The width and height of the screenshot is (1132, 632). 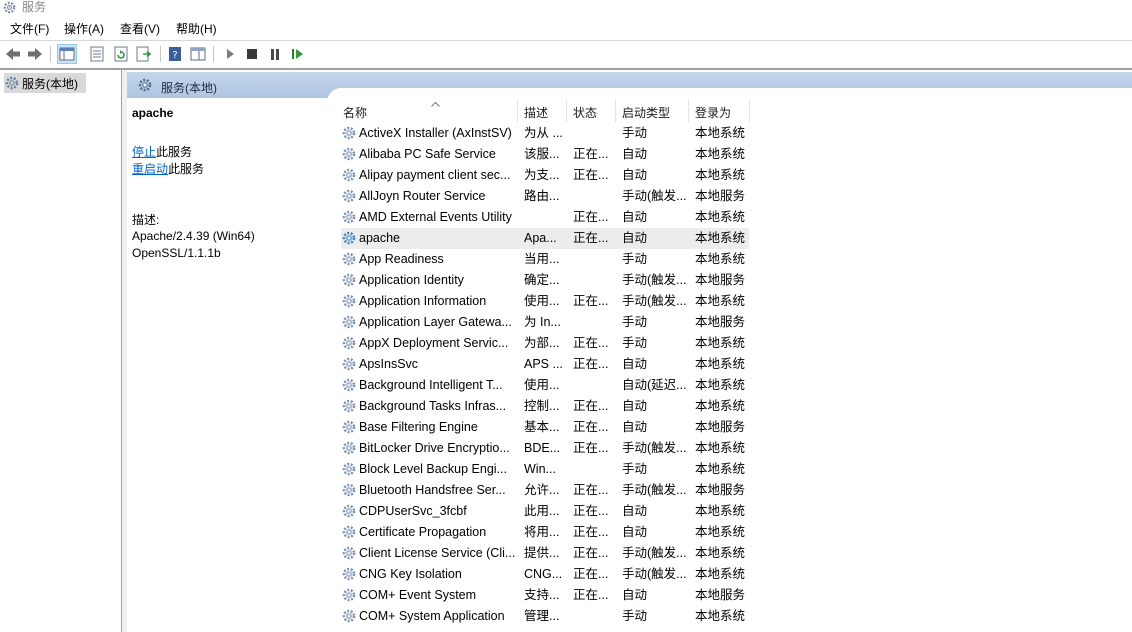 What do you see at coordinates (545, 154) in the screenshot?
I see `service-row: Alibaba PC Safe Service 该服... 正在... 自动 本地系统` at bounding box center [545, 154].